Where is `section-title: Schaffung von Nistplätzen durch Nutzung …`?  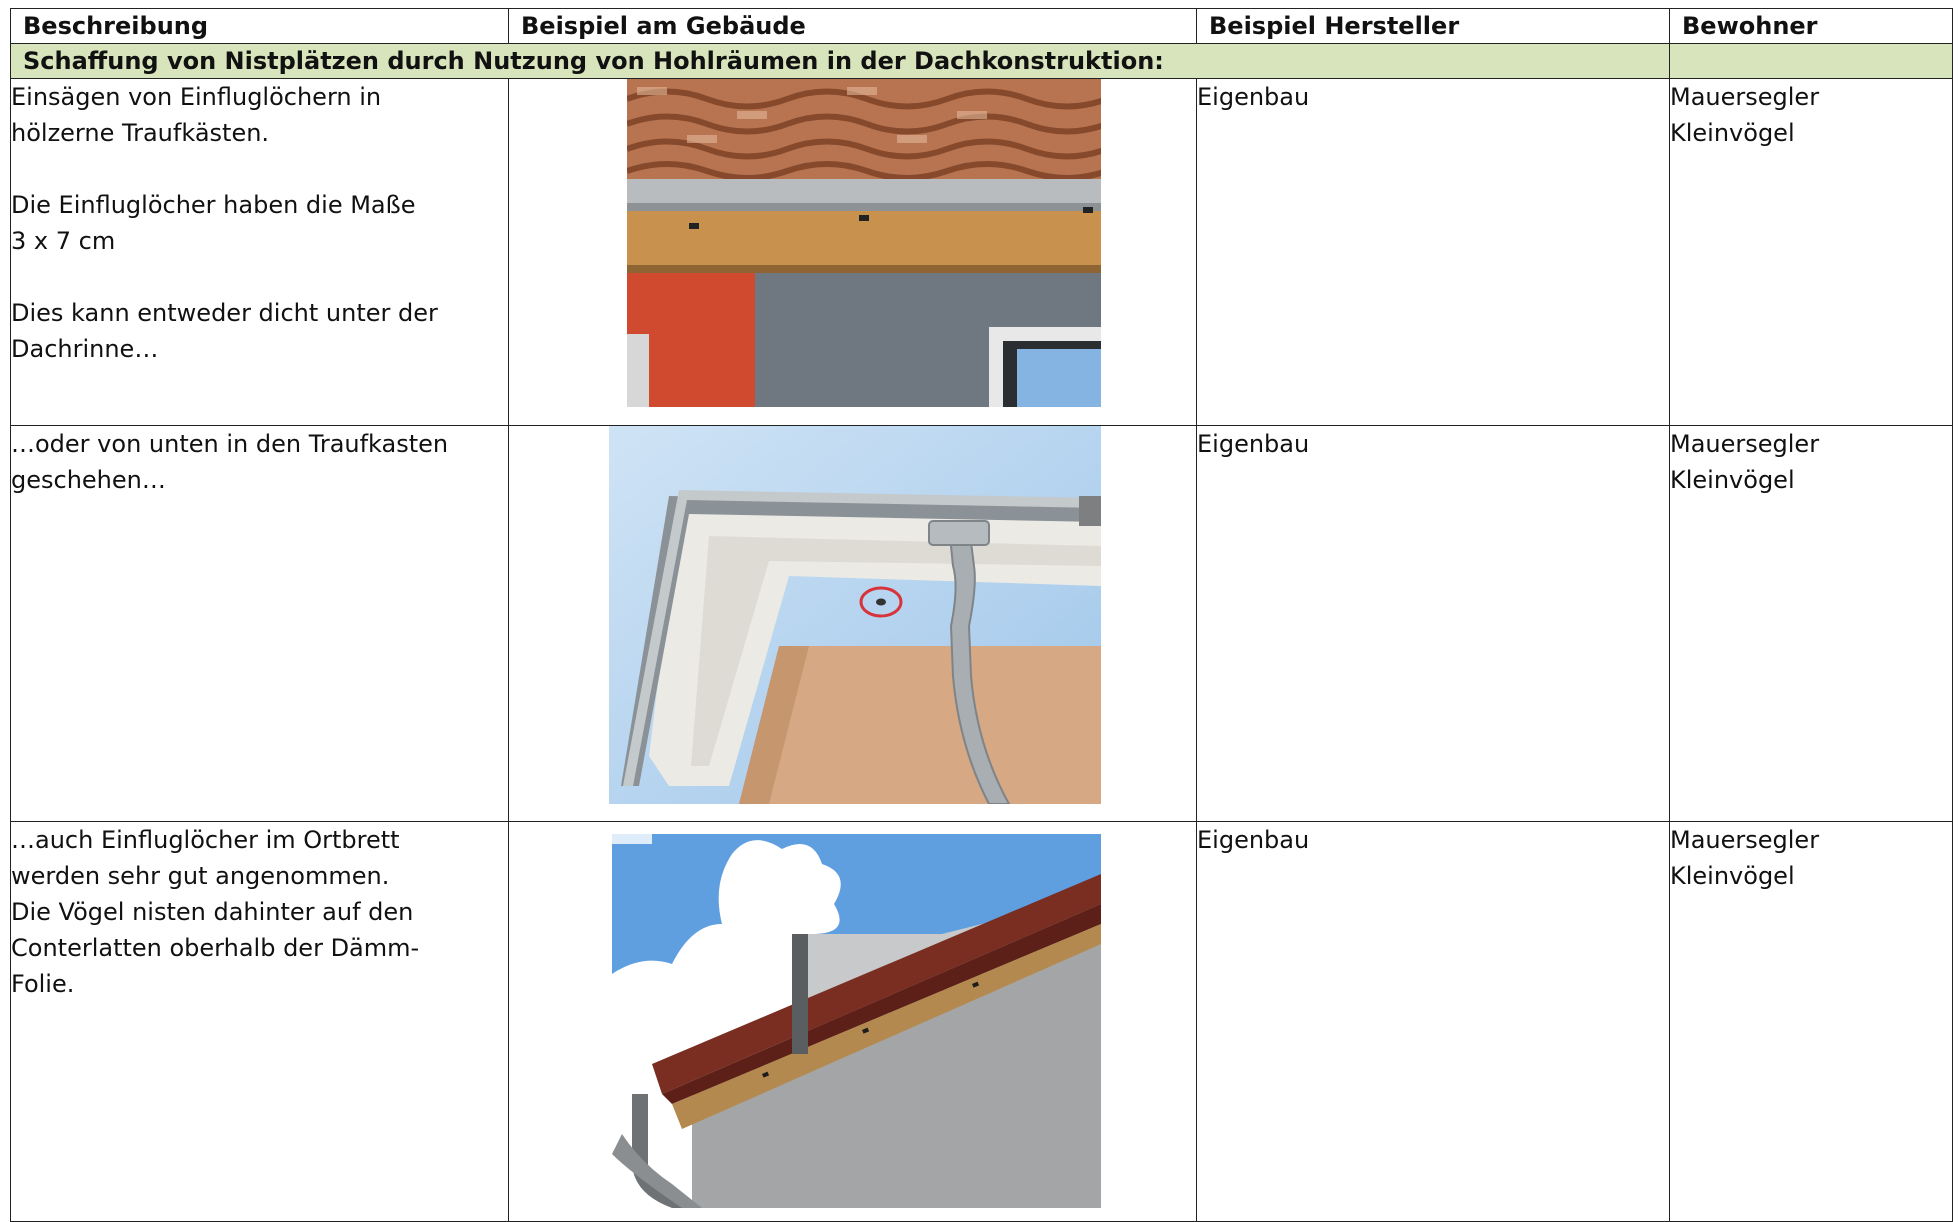 section-title: Schaffung von Nistplätzen durch Nutzung … is located at coordinates (840, 61).